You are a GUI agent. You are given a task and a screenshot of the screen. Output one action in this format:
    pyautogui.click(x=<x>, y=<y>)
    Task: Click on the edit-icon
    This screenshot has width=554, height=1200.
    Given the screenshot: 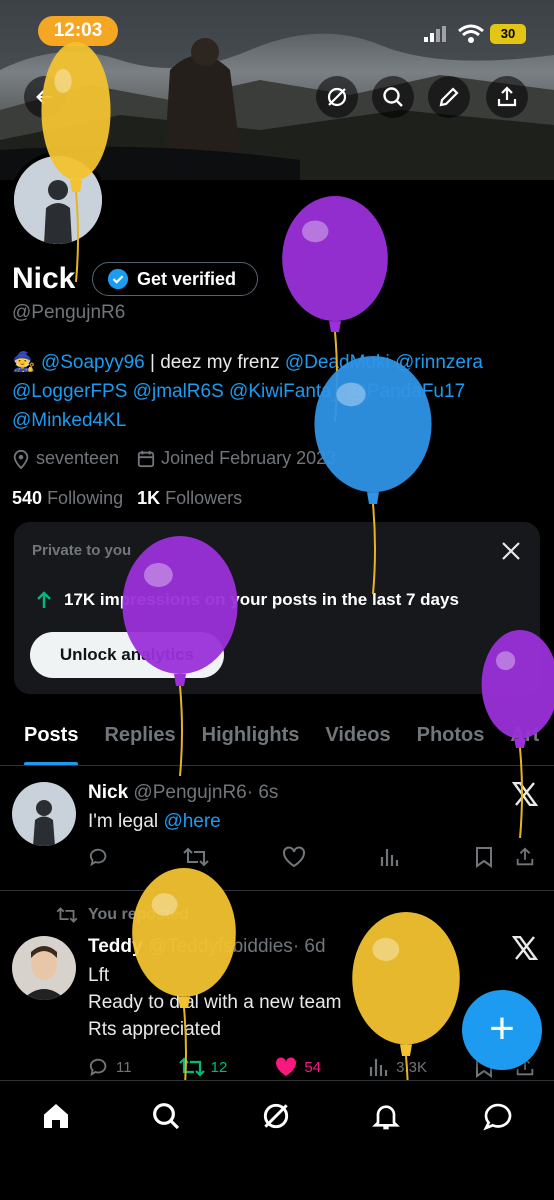 What is the action you would take?
    pyautogui.click(x=449, y=97)
    